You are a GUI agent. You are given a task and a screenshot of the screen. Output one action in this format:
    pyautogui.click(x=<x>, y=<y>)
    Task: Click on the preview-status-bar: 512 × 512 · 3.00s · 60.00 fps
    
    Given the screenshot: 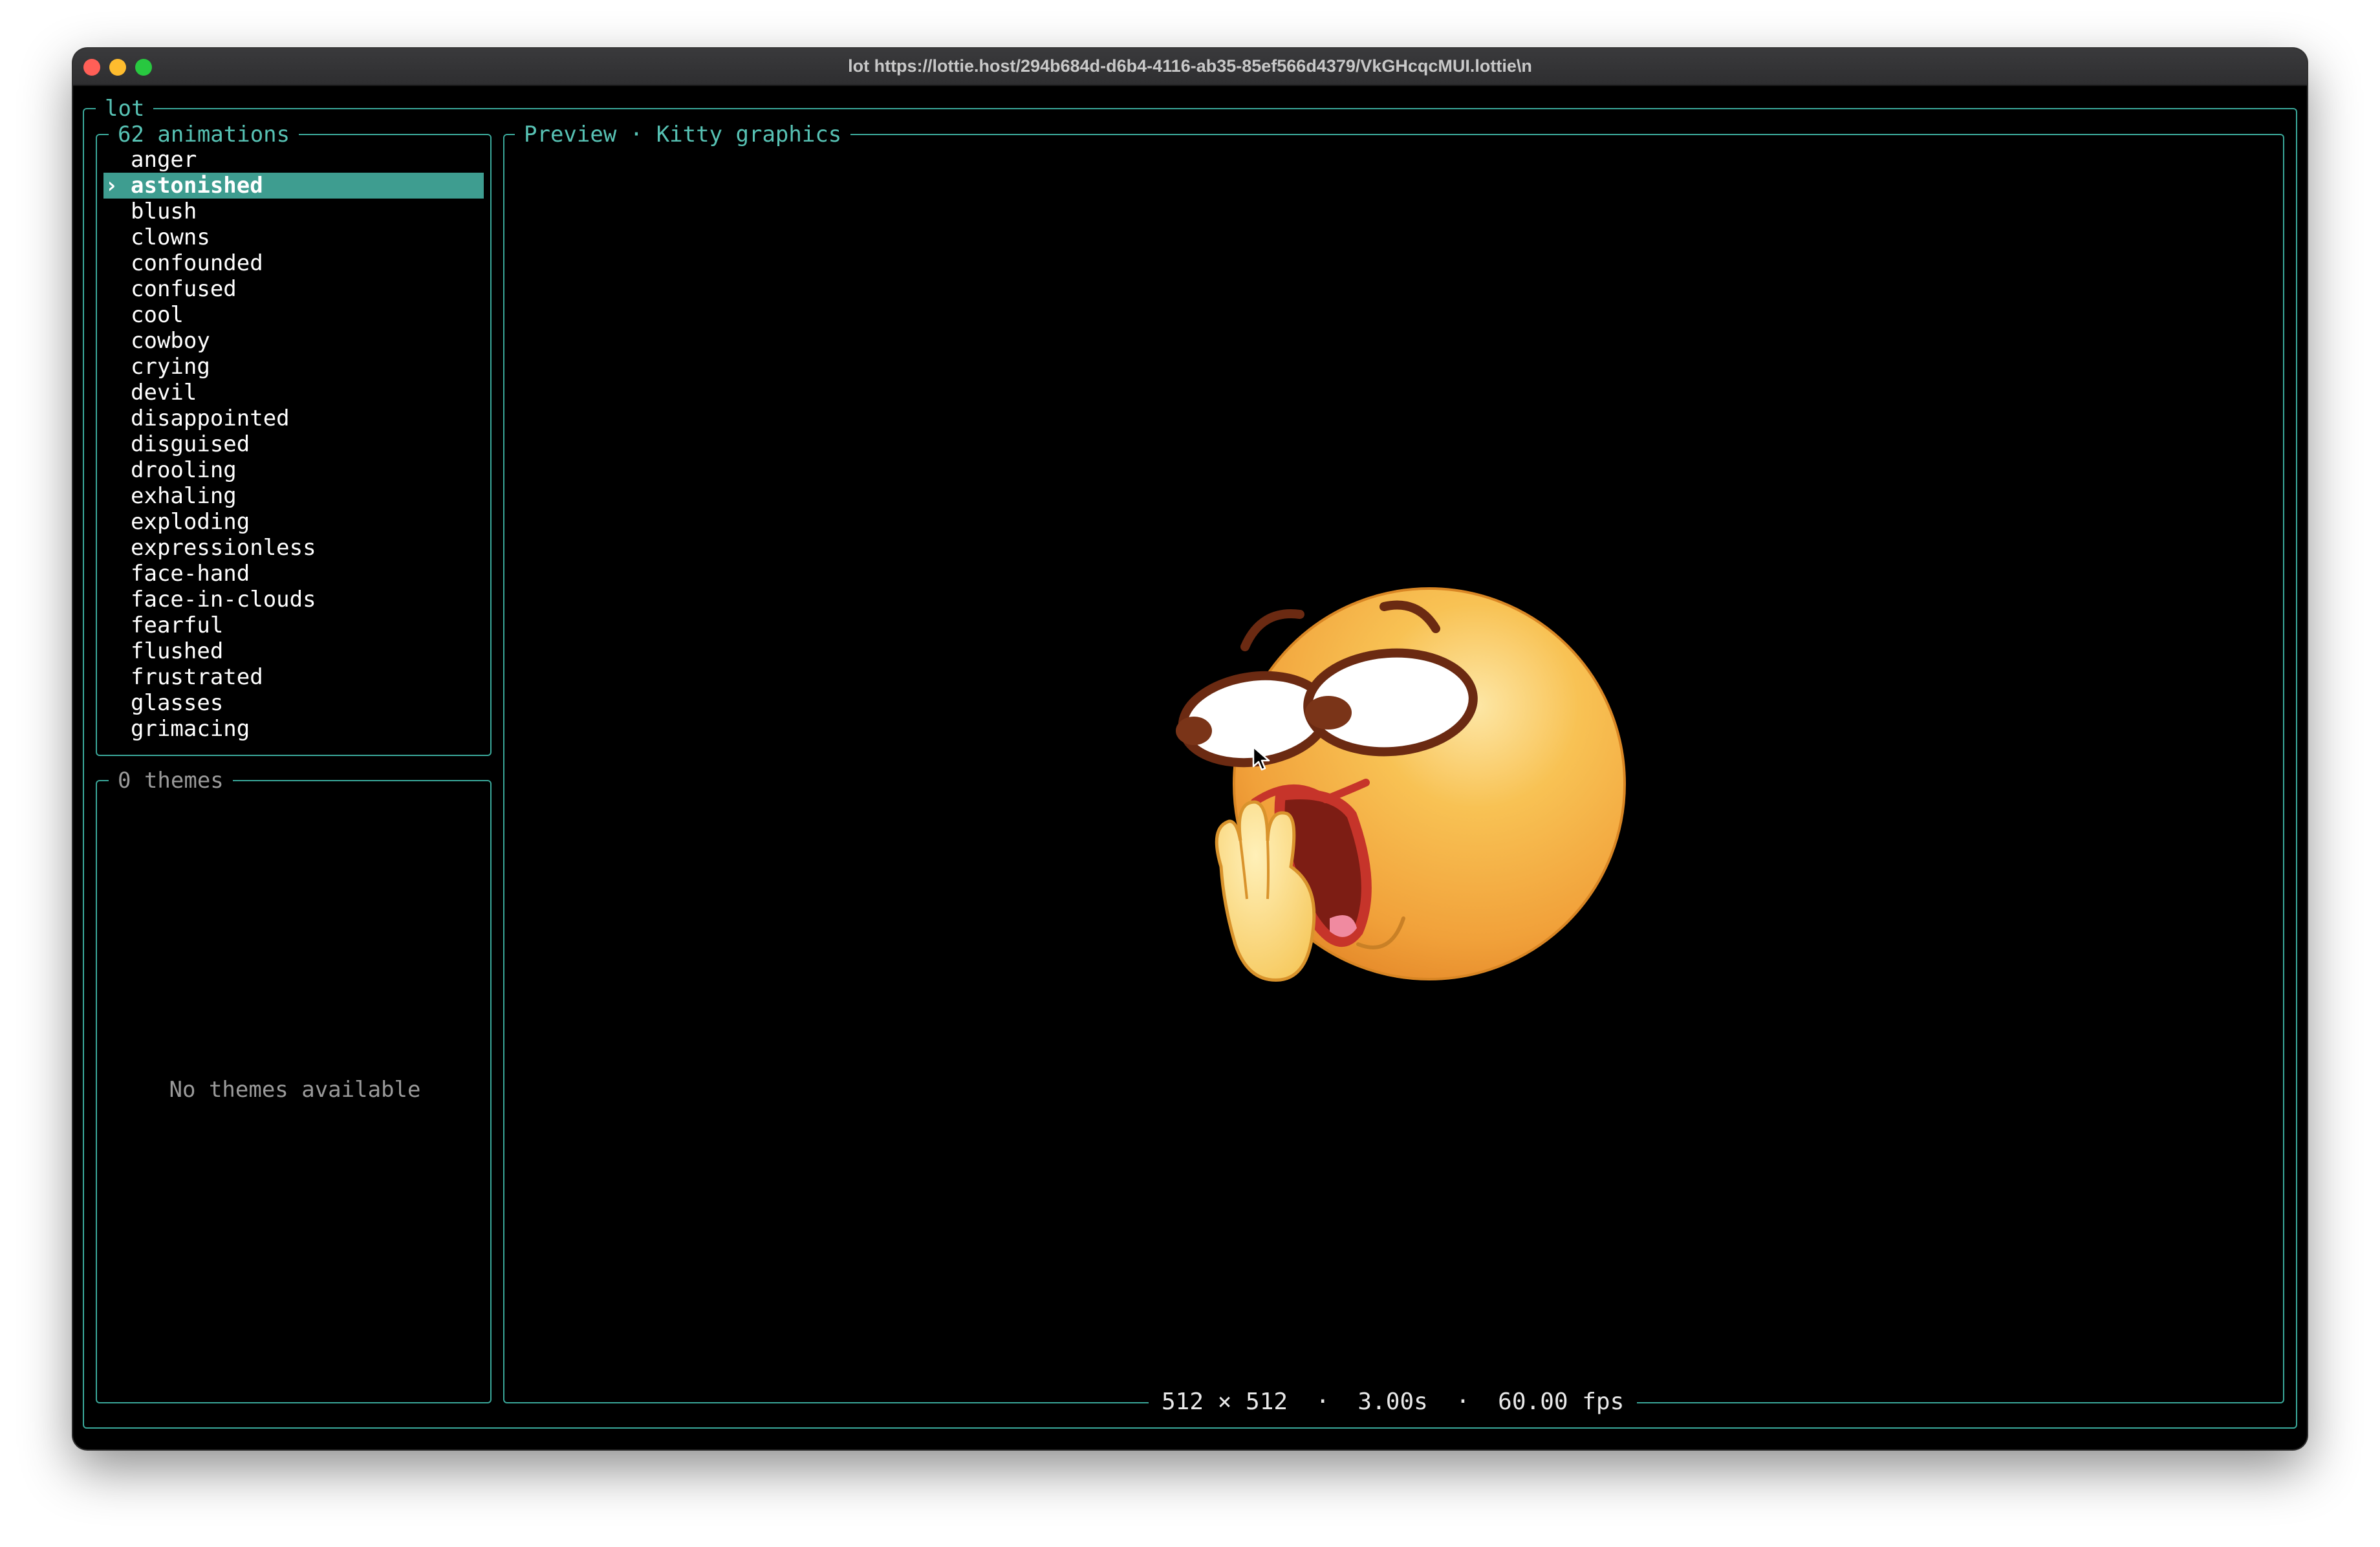 What is the action you would take?
    pyautogui.click(x=1393, y=1402)
    